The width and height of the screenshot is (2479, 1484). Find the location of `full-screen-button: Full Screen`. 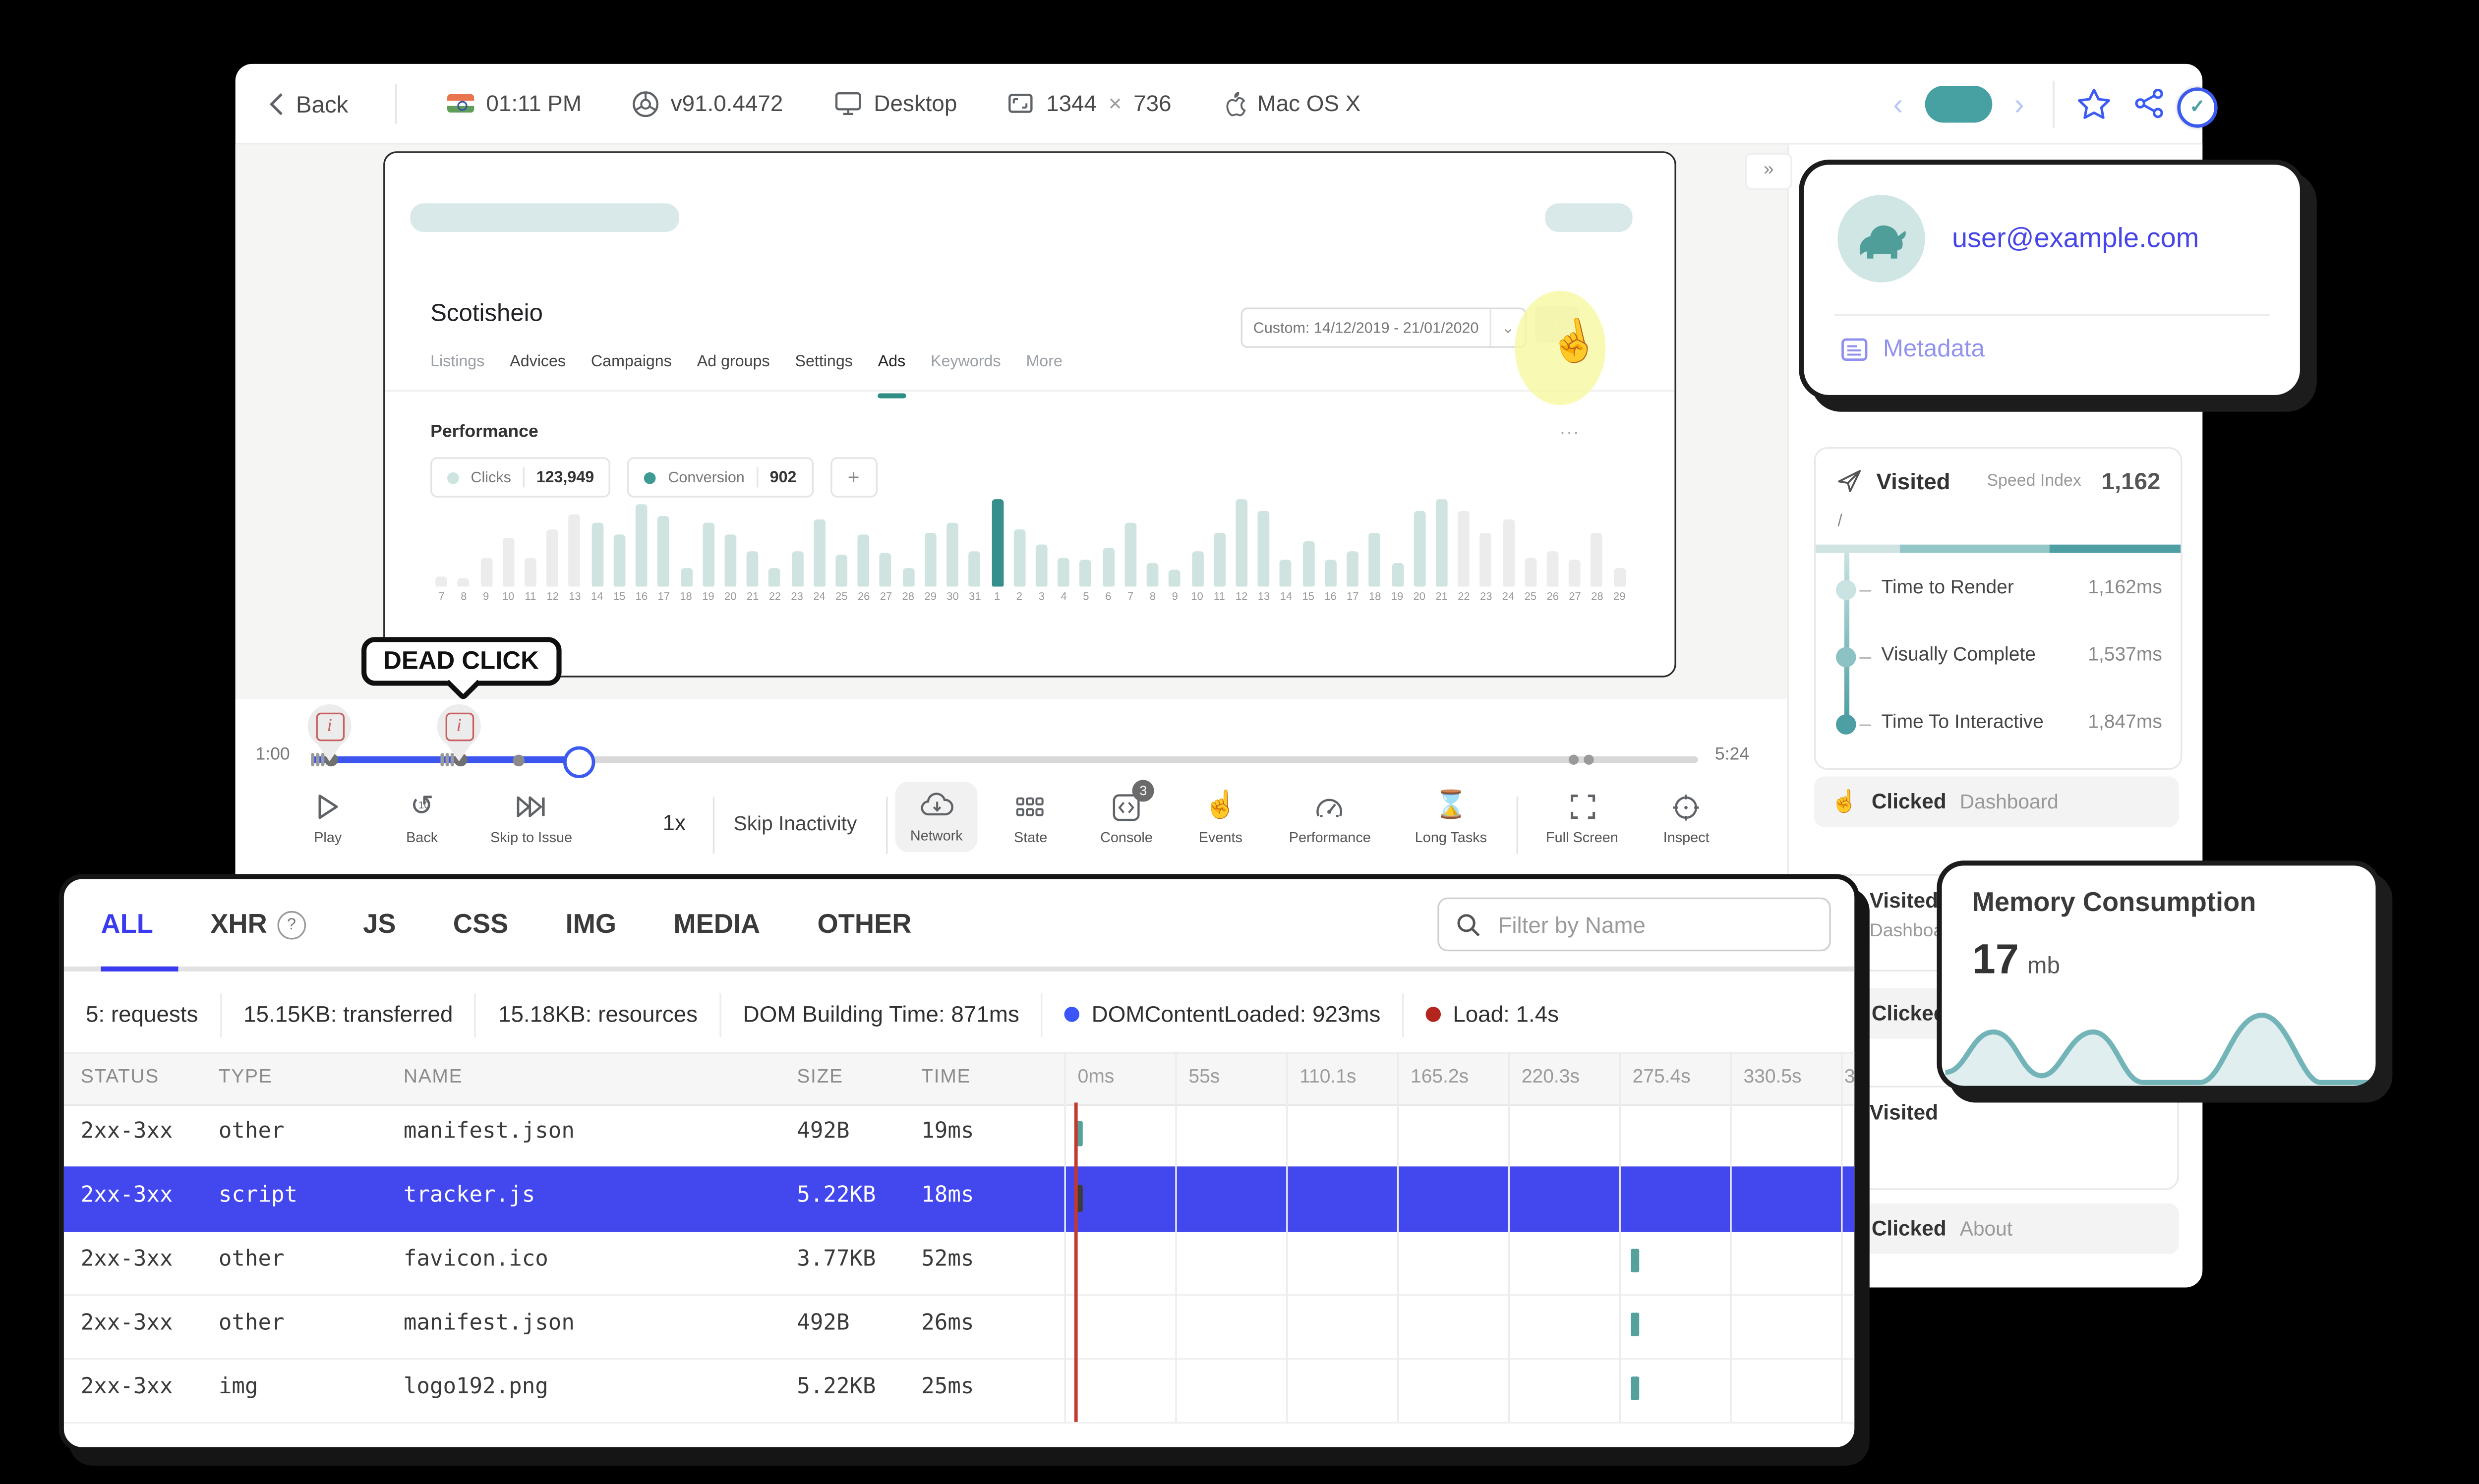

full-screen-button: Full Screen is located at coordinates (1582, 819).